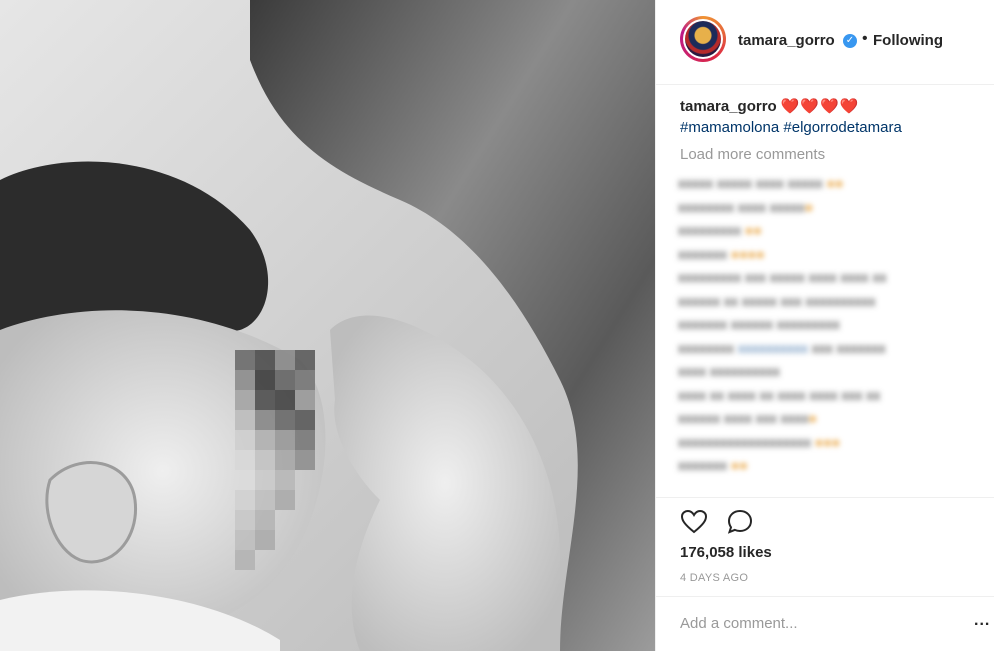  What do you see at coordinates (779, 394) in the screenshot?
I see `comment-row: xxxx xx xxxx xx xxxx xxxx xxx xx` at bounding box center [779, 394].